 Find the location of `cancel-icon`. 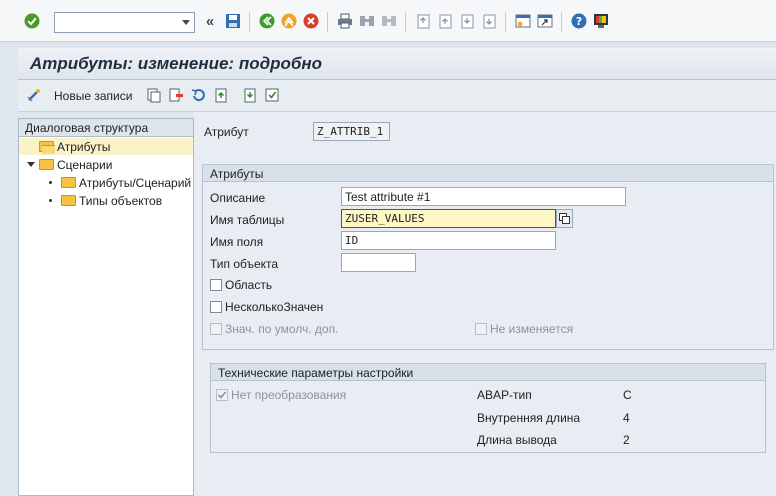

cancel-icon is located at coordinates (311, 21).